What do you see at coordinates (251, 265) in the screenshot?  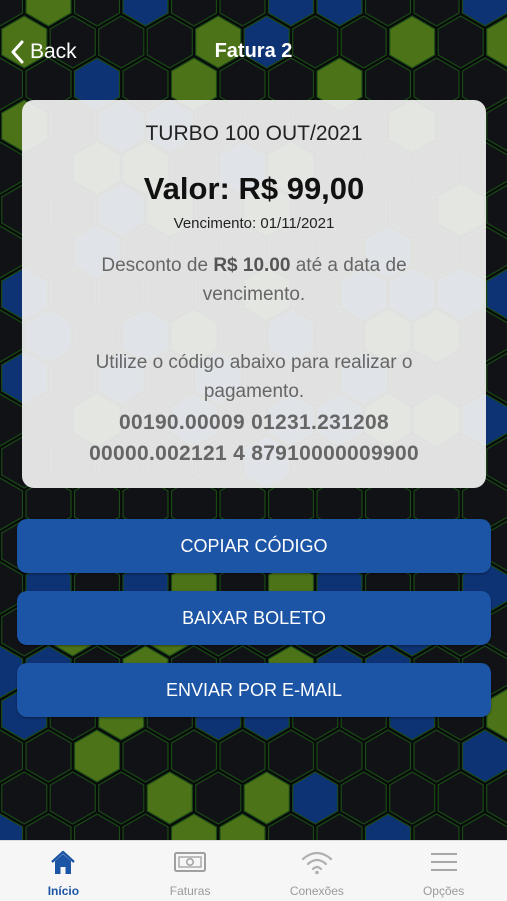 I see `discount-amount: R$ 10.00` at bounding box center [251, 265].